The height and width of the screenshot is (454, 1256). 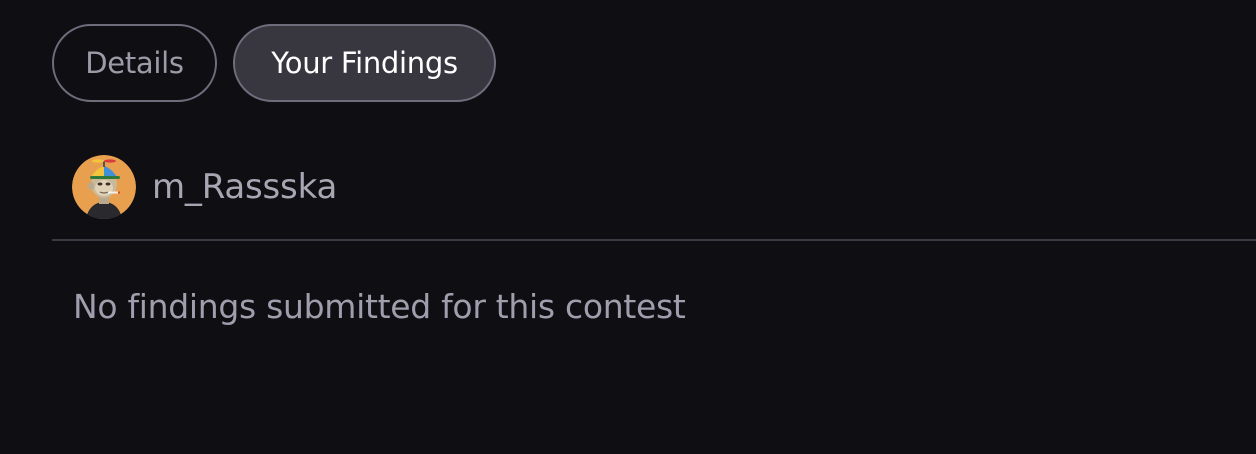 What do you see at coordinates (379, 306) in the screenshot?
I see `empty-findings-message: No findings submitted for this contest` at bounding box center [379, 306].